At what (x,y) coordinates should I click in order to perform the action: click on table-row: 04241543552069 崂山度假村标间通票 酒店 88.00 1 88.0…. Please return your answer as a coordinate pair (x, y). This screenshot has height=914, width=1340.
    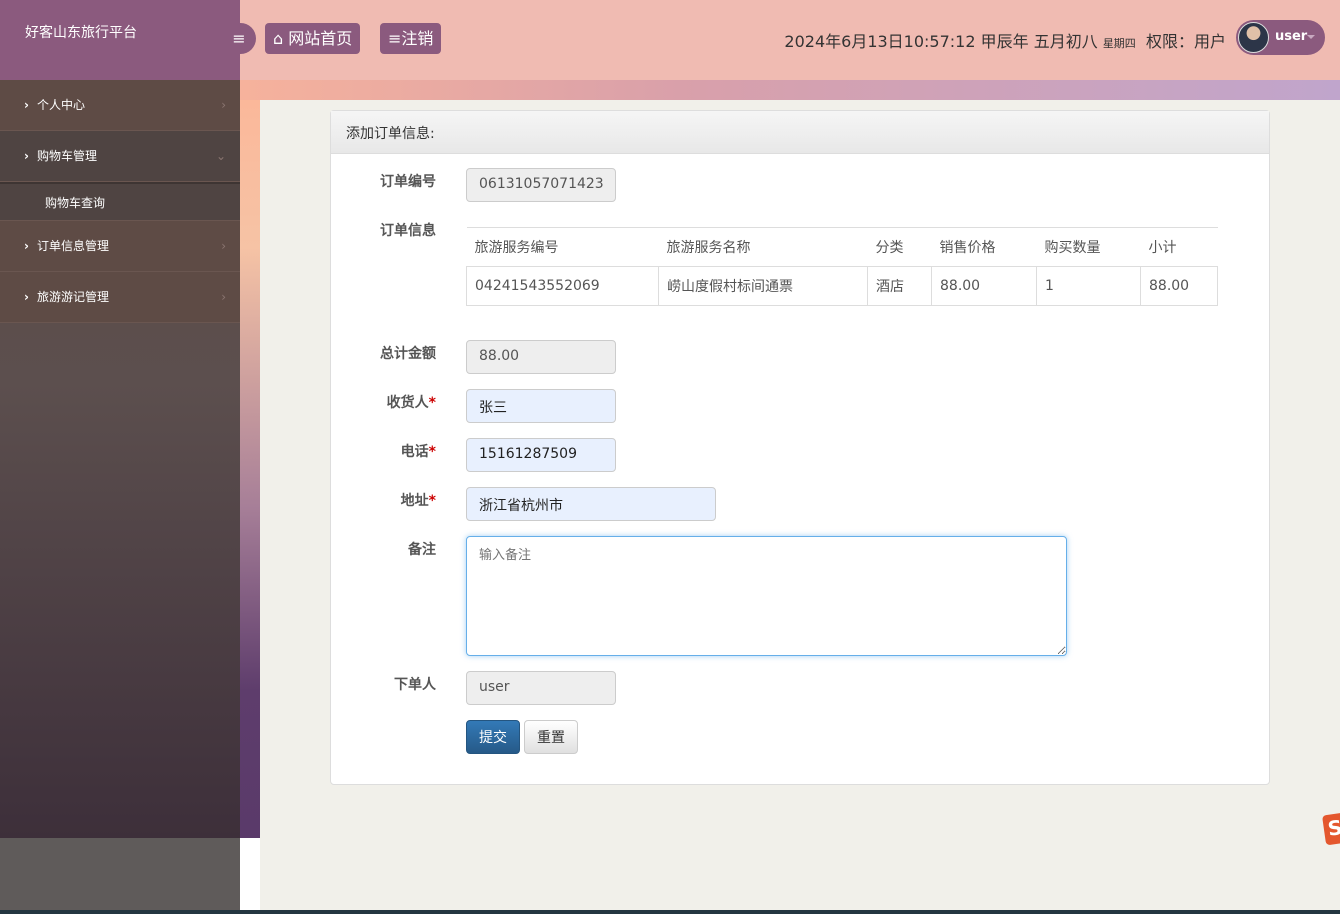
    Looking at the image, I should click on (842, 286).